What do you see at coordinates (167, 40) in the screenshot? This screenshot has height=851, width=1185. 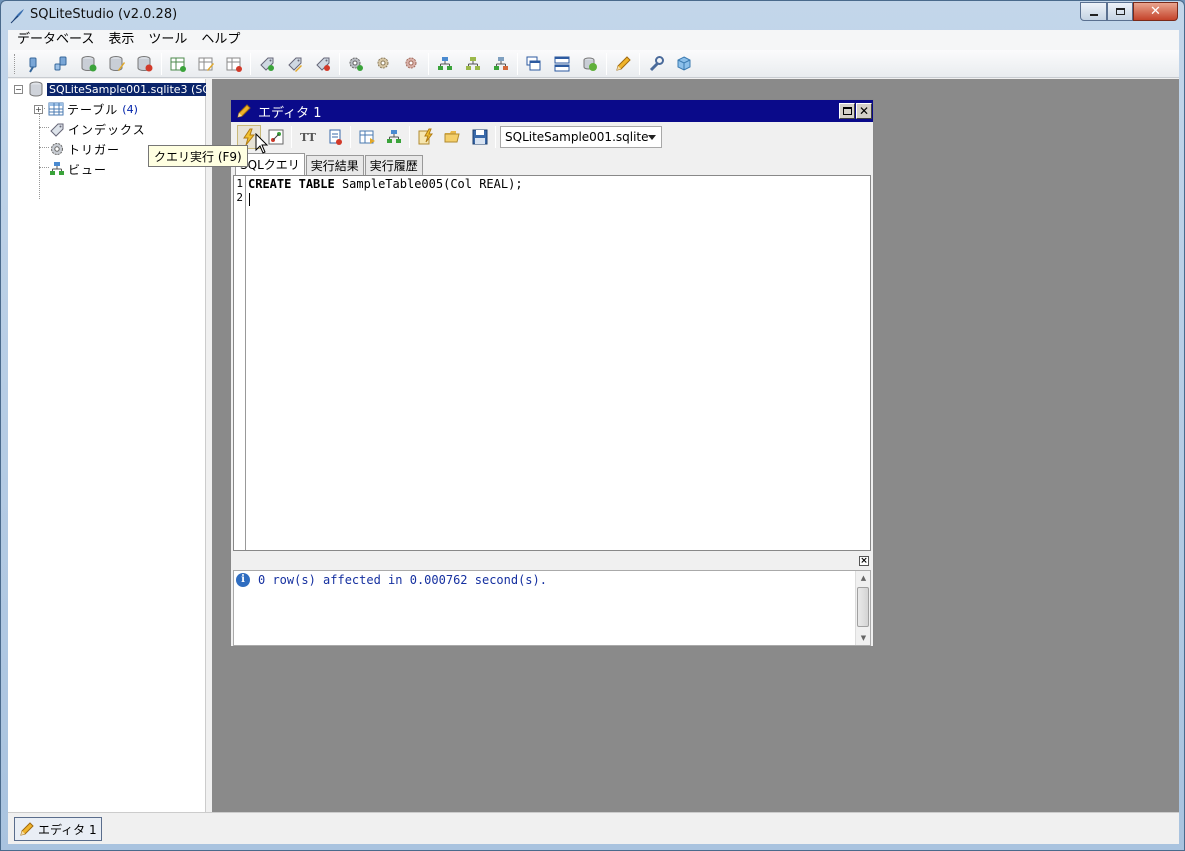 I see `menu-tools: ツール` at bounding box center [167, 40].